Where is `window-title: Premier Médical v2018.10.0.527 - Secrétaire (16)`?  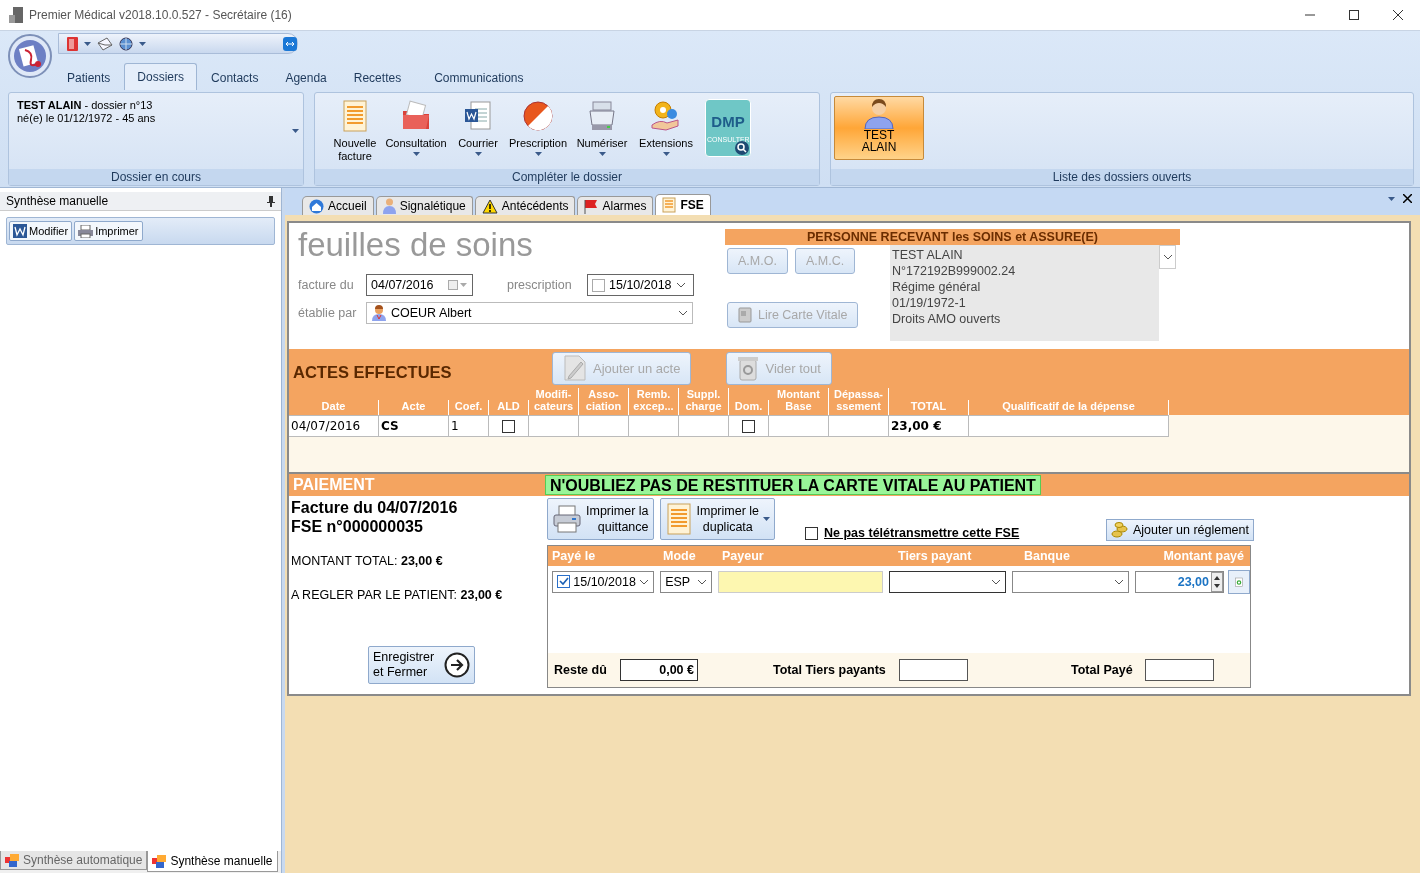 window-title: Premier Médical v2018.10.0.527 - Secrétaire (16) is located at coordinates (161, 15).